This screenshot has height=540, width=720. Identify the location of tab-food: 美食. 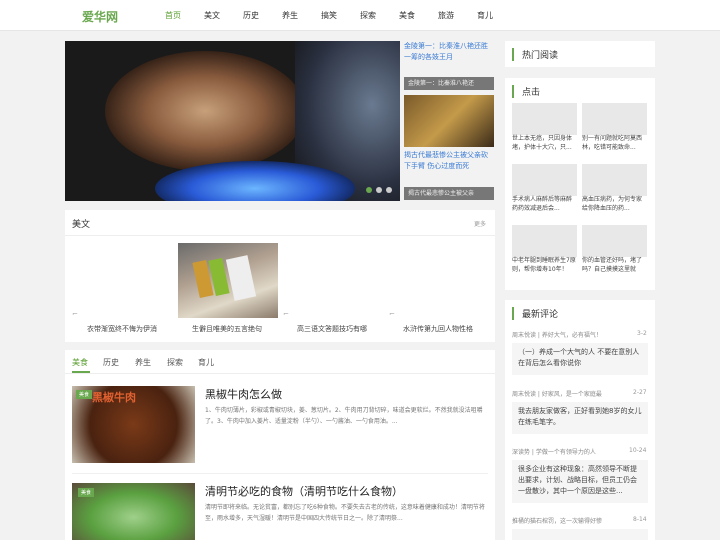
(80, 362).